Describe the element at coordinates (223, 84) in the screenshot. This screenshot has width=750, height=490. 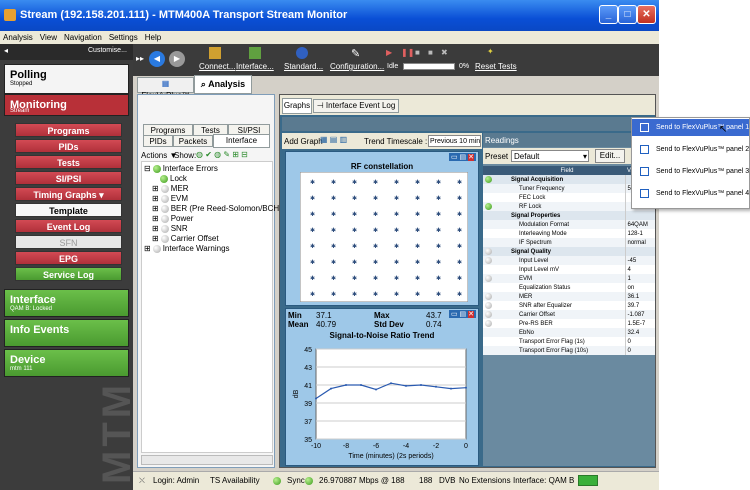
I see `tab-analysis: ⌕ Analysis` at that location.